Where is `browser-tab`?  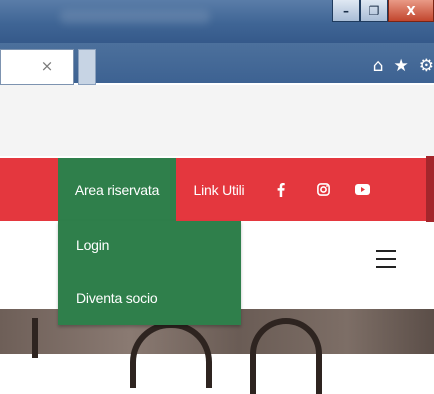
browser-tab is located at coordinates (87, 67).